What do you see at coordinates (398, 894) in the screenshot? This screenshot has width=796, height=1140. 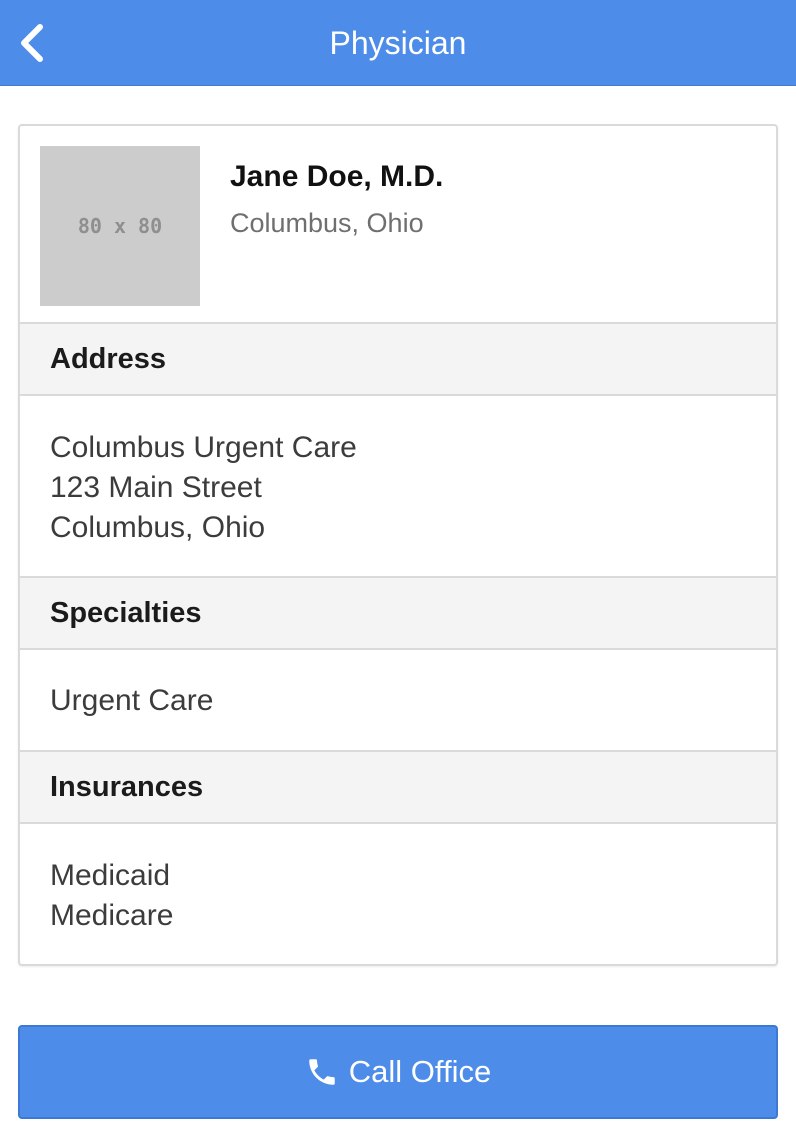 I see `insurances-body: Medicaid Medicare` at bounding box center [398, 894].